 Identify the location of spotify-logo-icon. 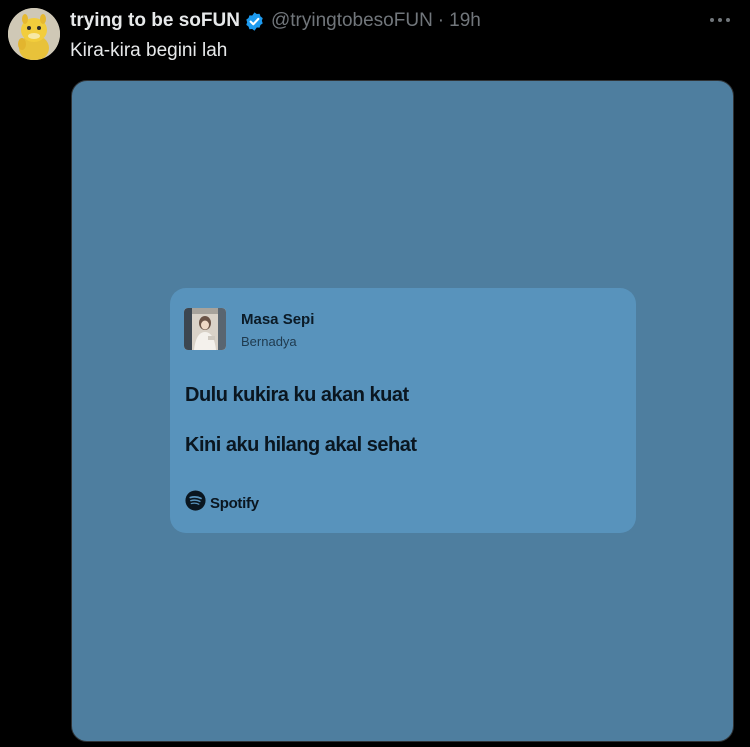
(195, 503).